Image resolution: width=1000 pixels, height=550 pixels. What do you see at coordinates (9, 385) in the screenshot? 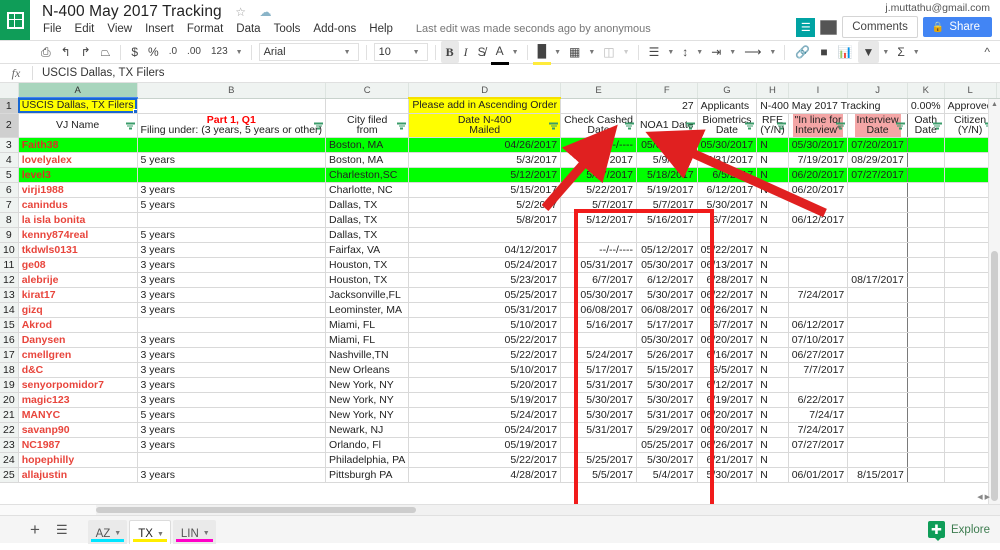
I see `row-header-19: 19` at bounding box center [9, 385].